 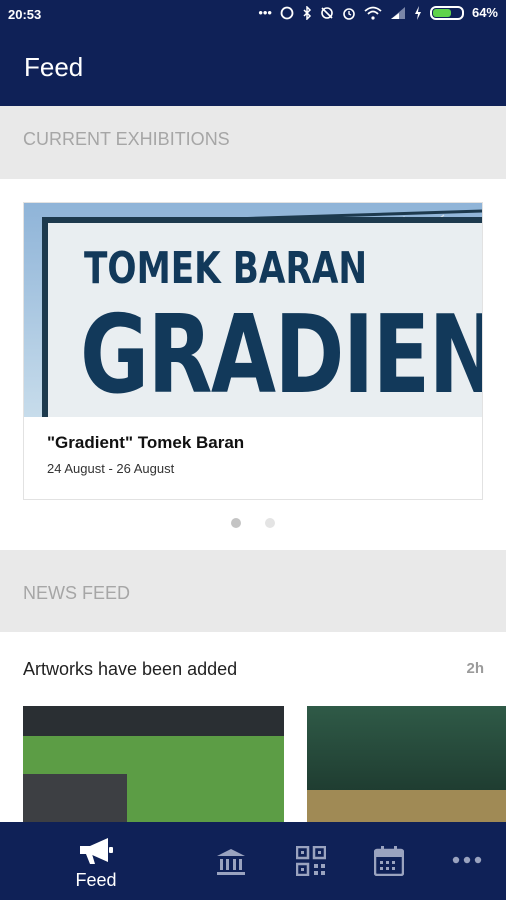 What do you see at coordinates (265, 12) in the screenshot?
I see `more-notifications-icon: •••` at bounding box center [265, 12].